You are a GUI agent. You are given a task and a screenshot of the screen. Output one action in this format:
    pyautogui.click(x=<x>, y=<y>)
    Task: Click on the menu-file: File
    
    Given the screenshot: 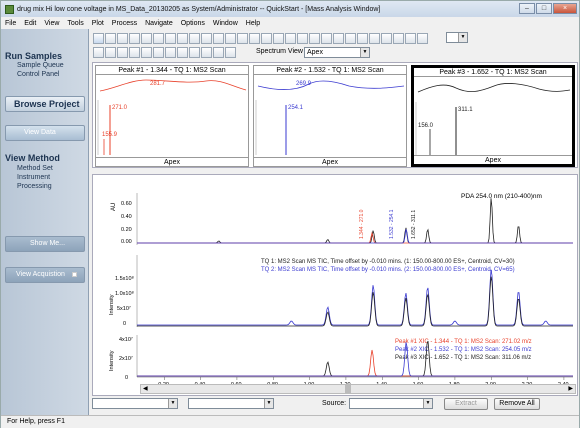 What is the action you would take?
    pyautogui.click(x=10, y=23)
    